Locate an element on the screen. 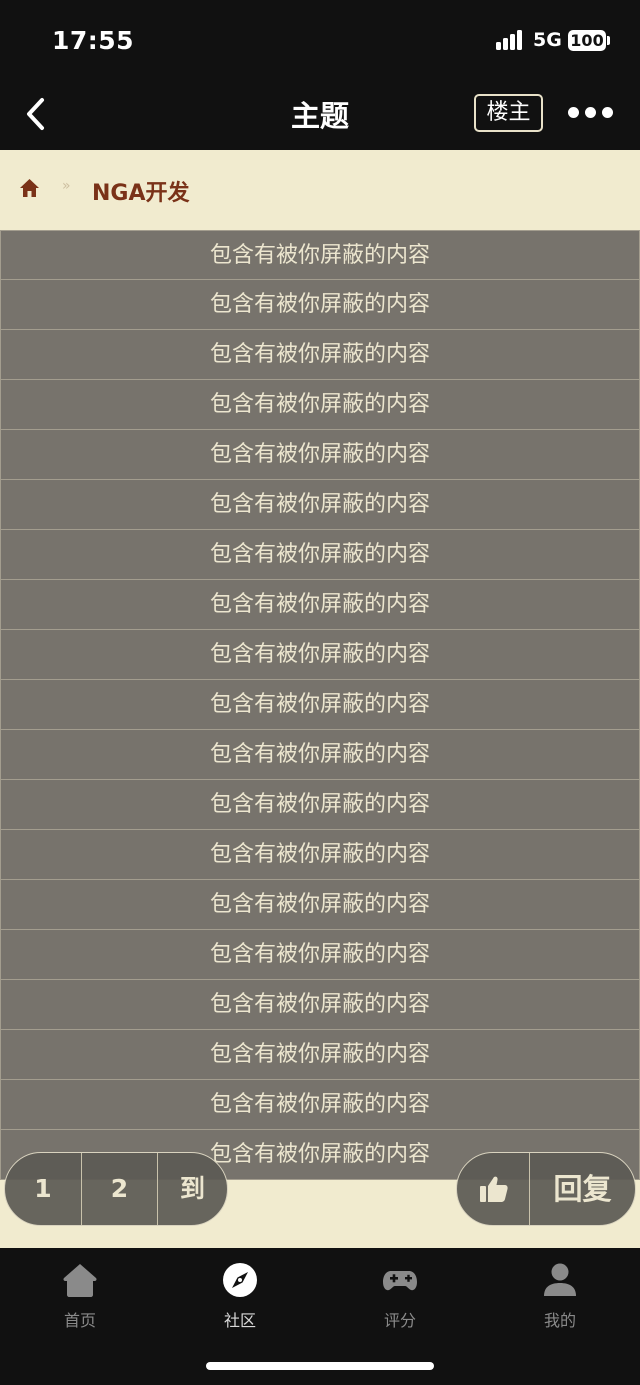  tab-label: 评分 is located at coordinates (399, 1320).